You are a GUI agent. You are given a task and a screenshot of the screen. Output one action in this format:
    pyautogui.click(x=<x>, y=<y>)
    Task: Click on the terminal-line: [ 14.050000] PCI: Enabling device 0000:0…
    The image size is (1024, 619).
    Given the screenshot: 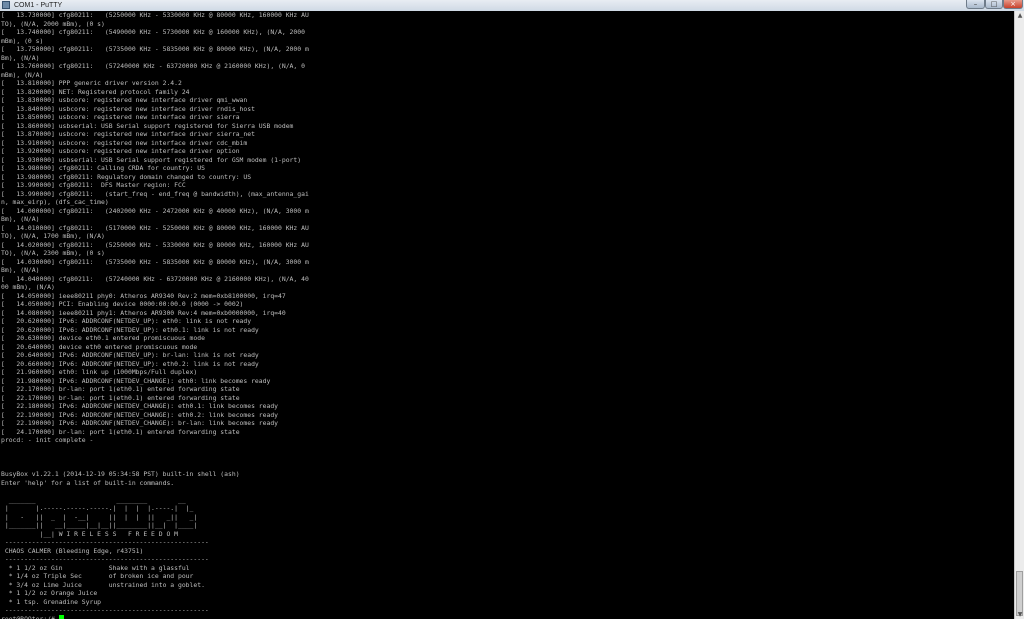 What is the action you would take?
    pyautogui.click(x=122, y=304)
    